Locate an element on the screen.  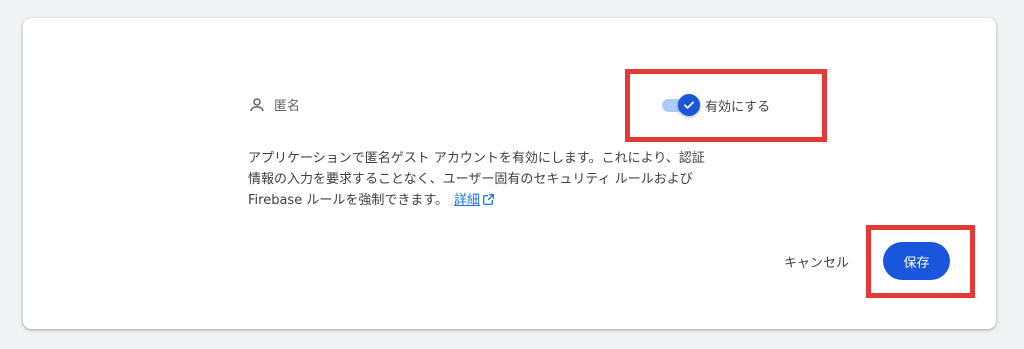
toggle-highlight-box is located at coordinates (726, 105).